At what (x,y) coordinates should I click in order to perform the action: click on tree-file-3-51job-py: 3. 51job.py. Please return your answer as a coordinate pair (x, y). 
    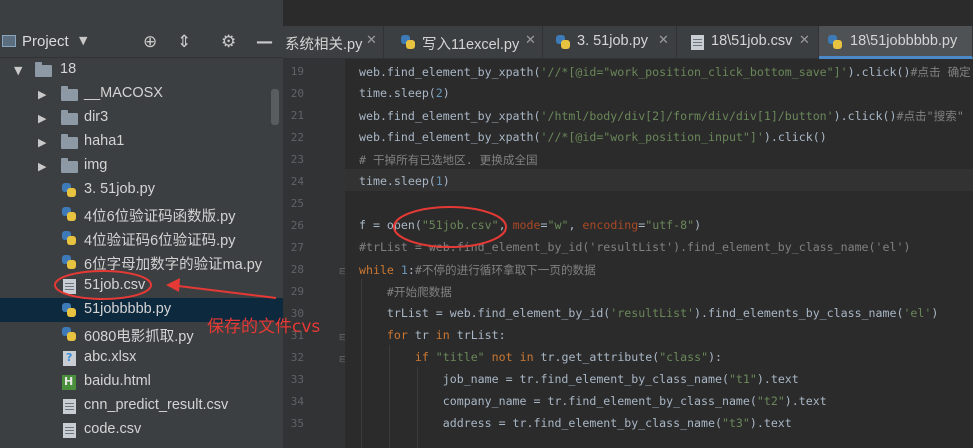
    Looking at the image, I should click on (141, 190).